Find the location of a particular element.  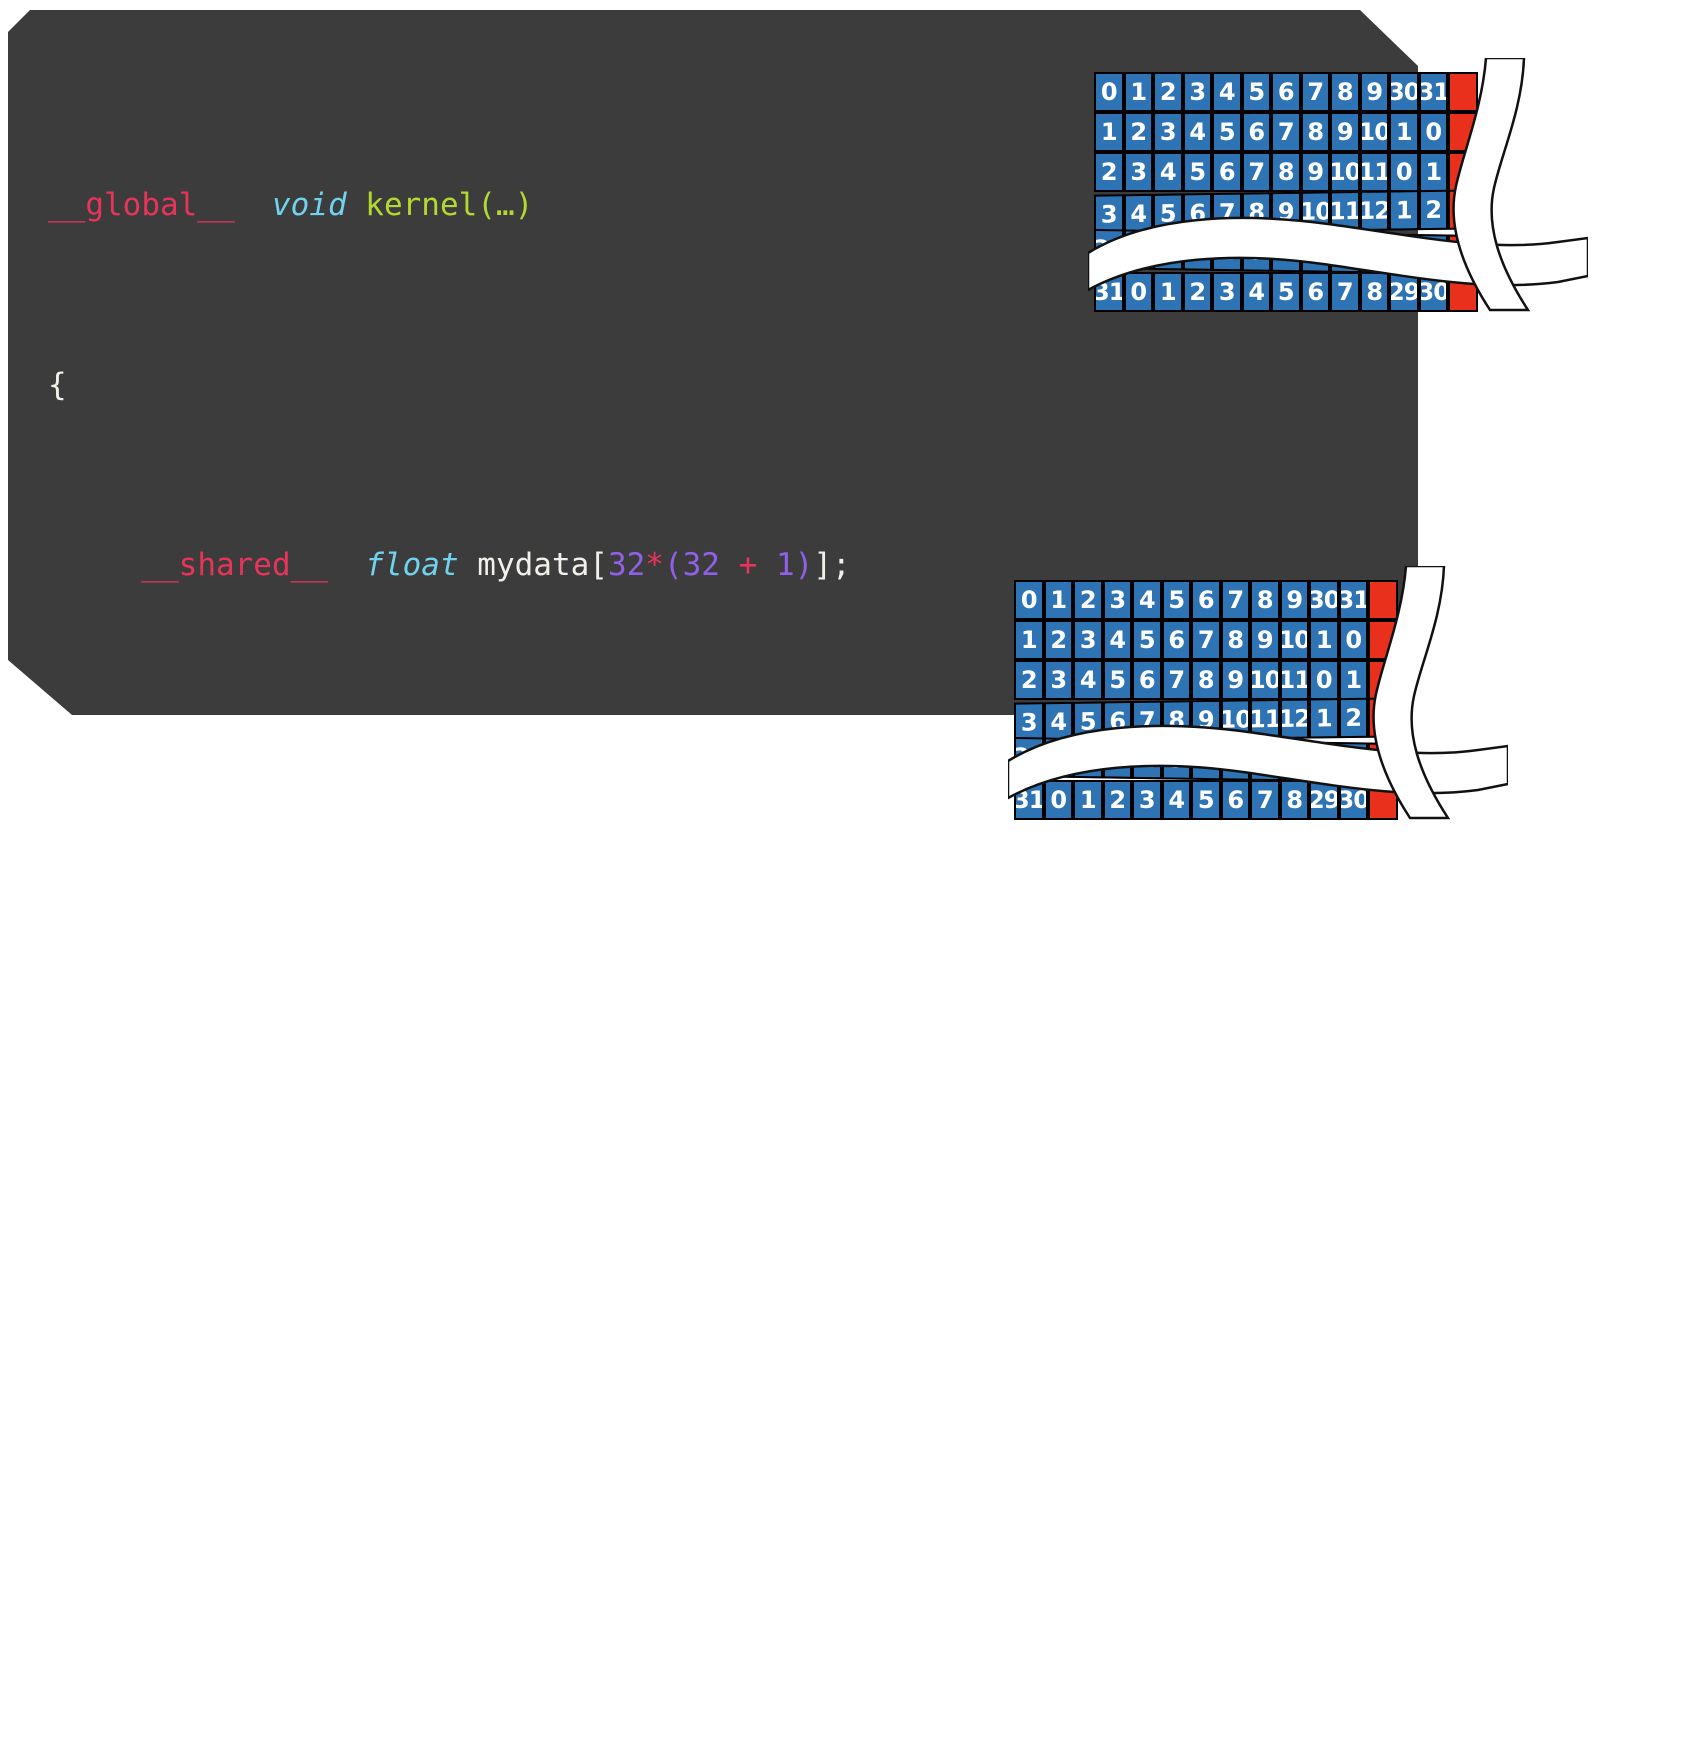

token-num-zero-1: 0 is located at coordinates (337, 925).